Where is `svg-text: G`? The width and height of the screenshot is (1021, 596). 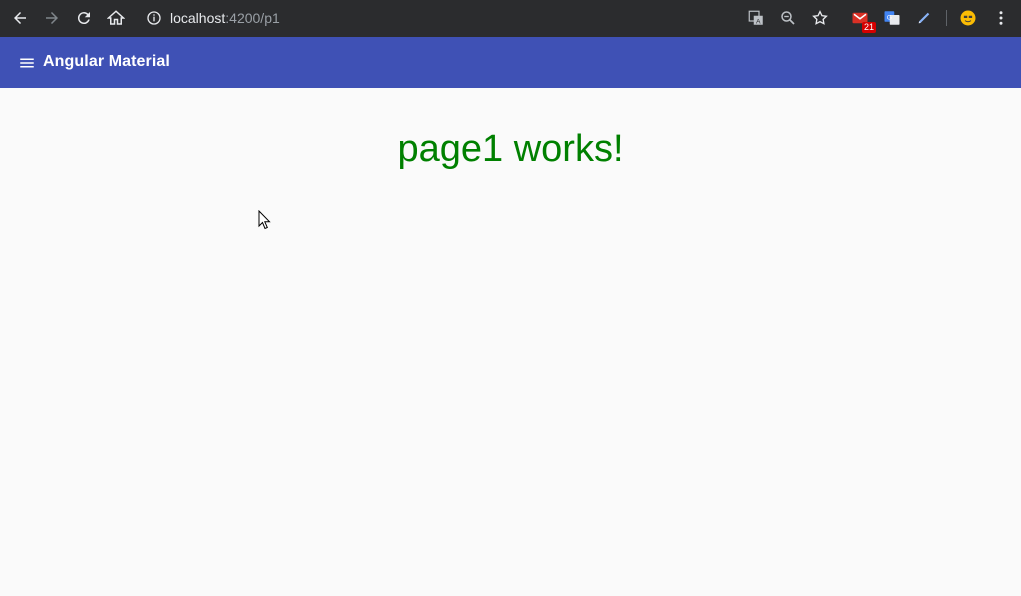
svg-text: G is located at coordinates (889, 18).